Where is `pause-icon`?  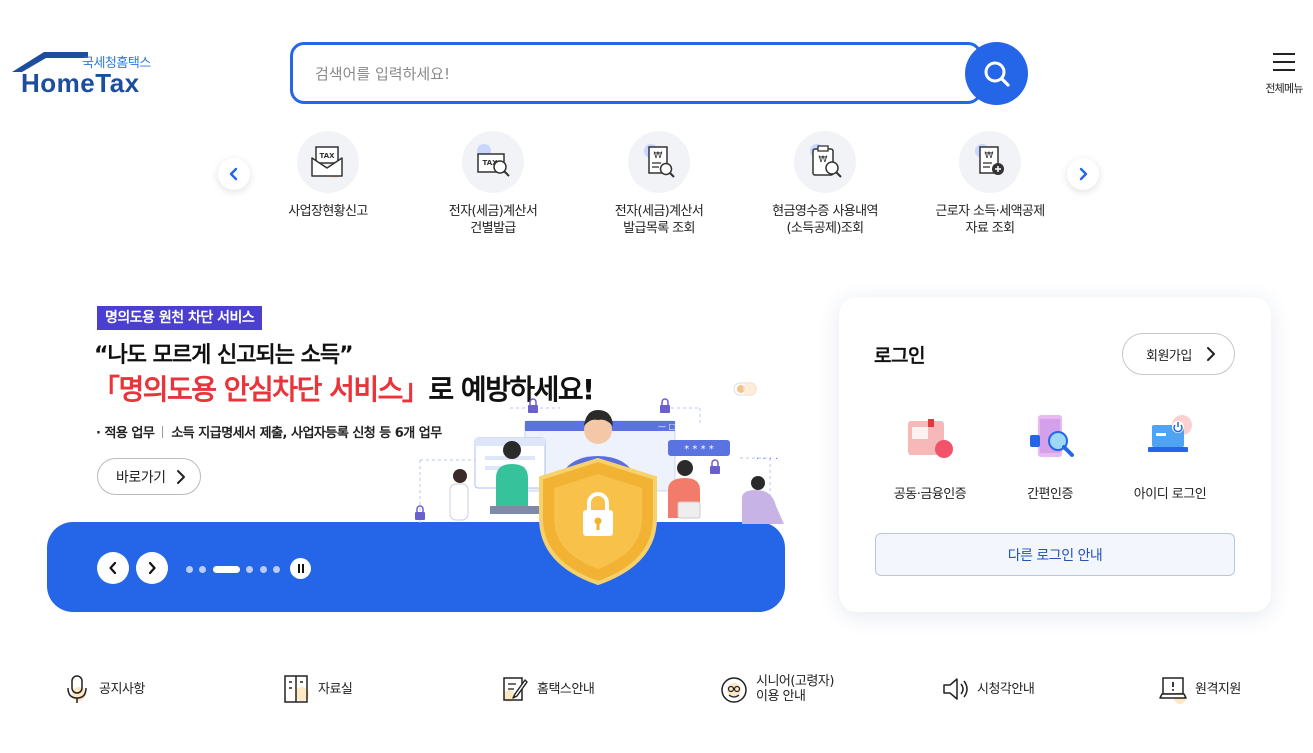
pause-icon is located at coordinates (300, 568).